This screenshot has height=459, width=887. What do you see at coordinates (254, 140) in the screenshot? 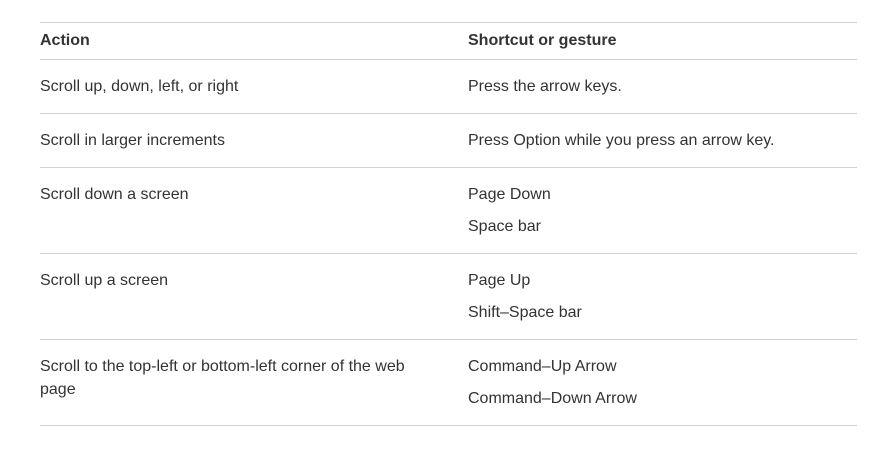
I see `action-cell: Scroll in larger increments` at bounding box center [254, 140].